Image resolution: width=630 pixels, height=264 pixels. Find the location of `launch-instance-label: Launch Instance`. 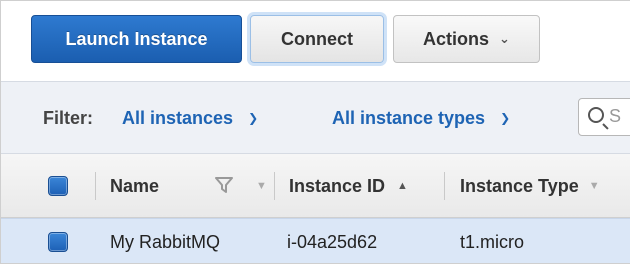

launch-instance-label: Launch Instance is located at coordinates (136, 38).